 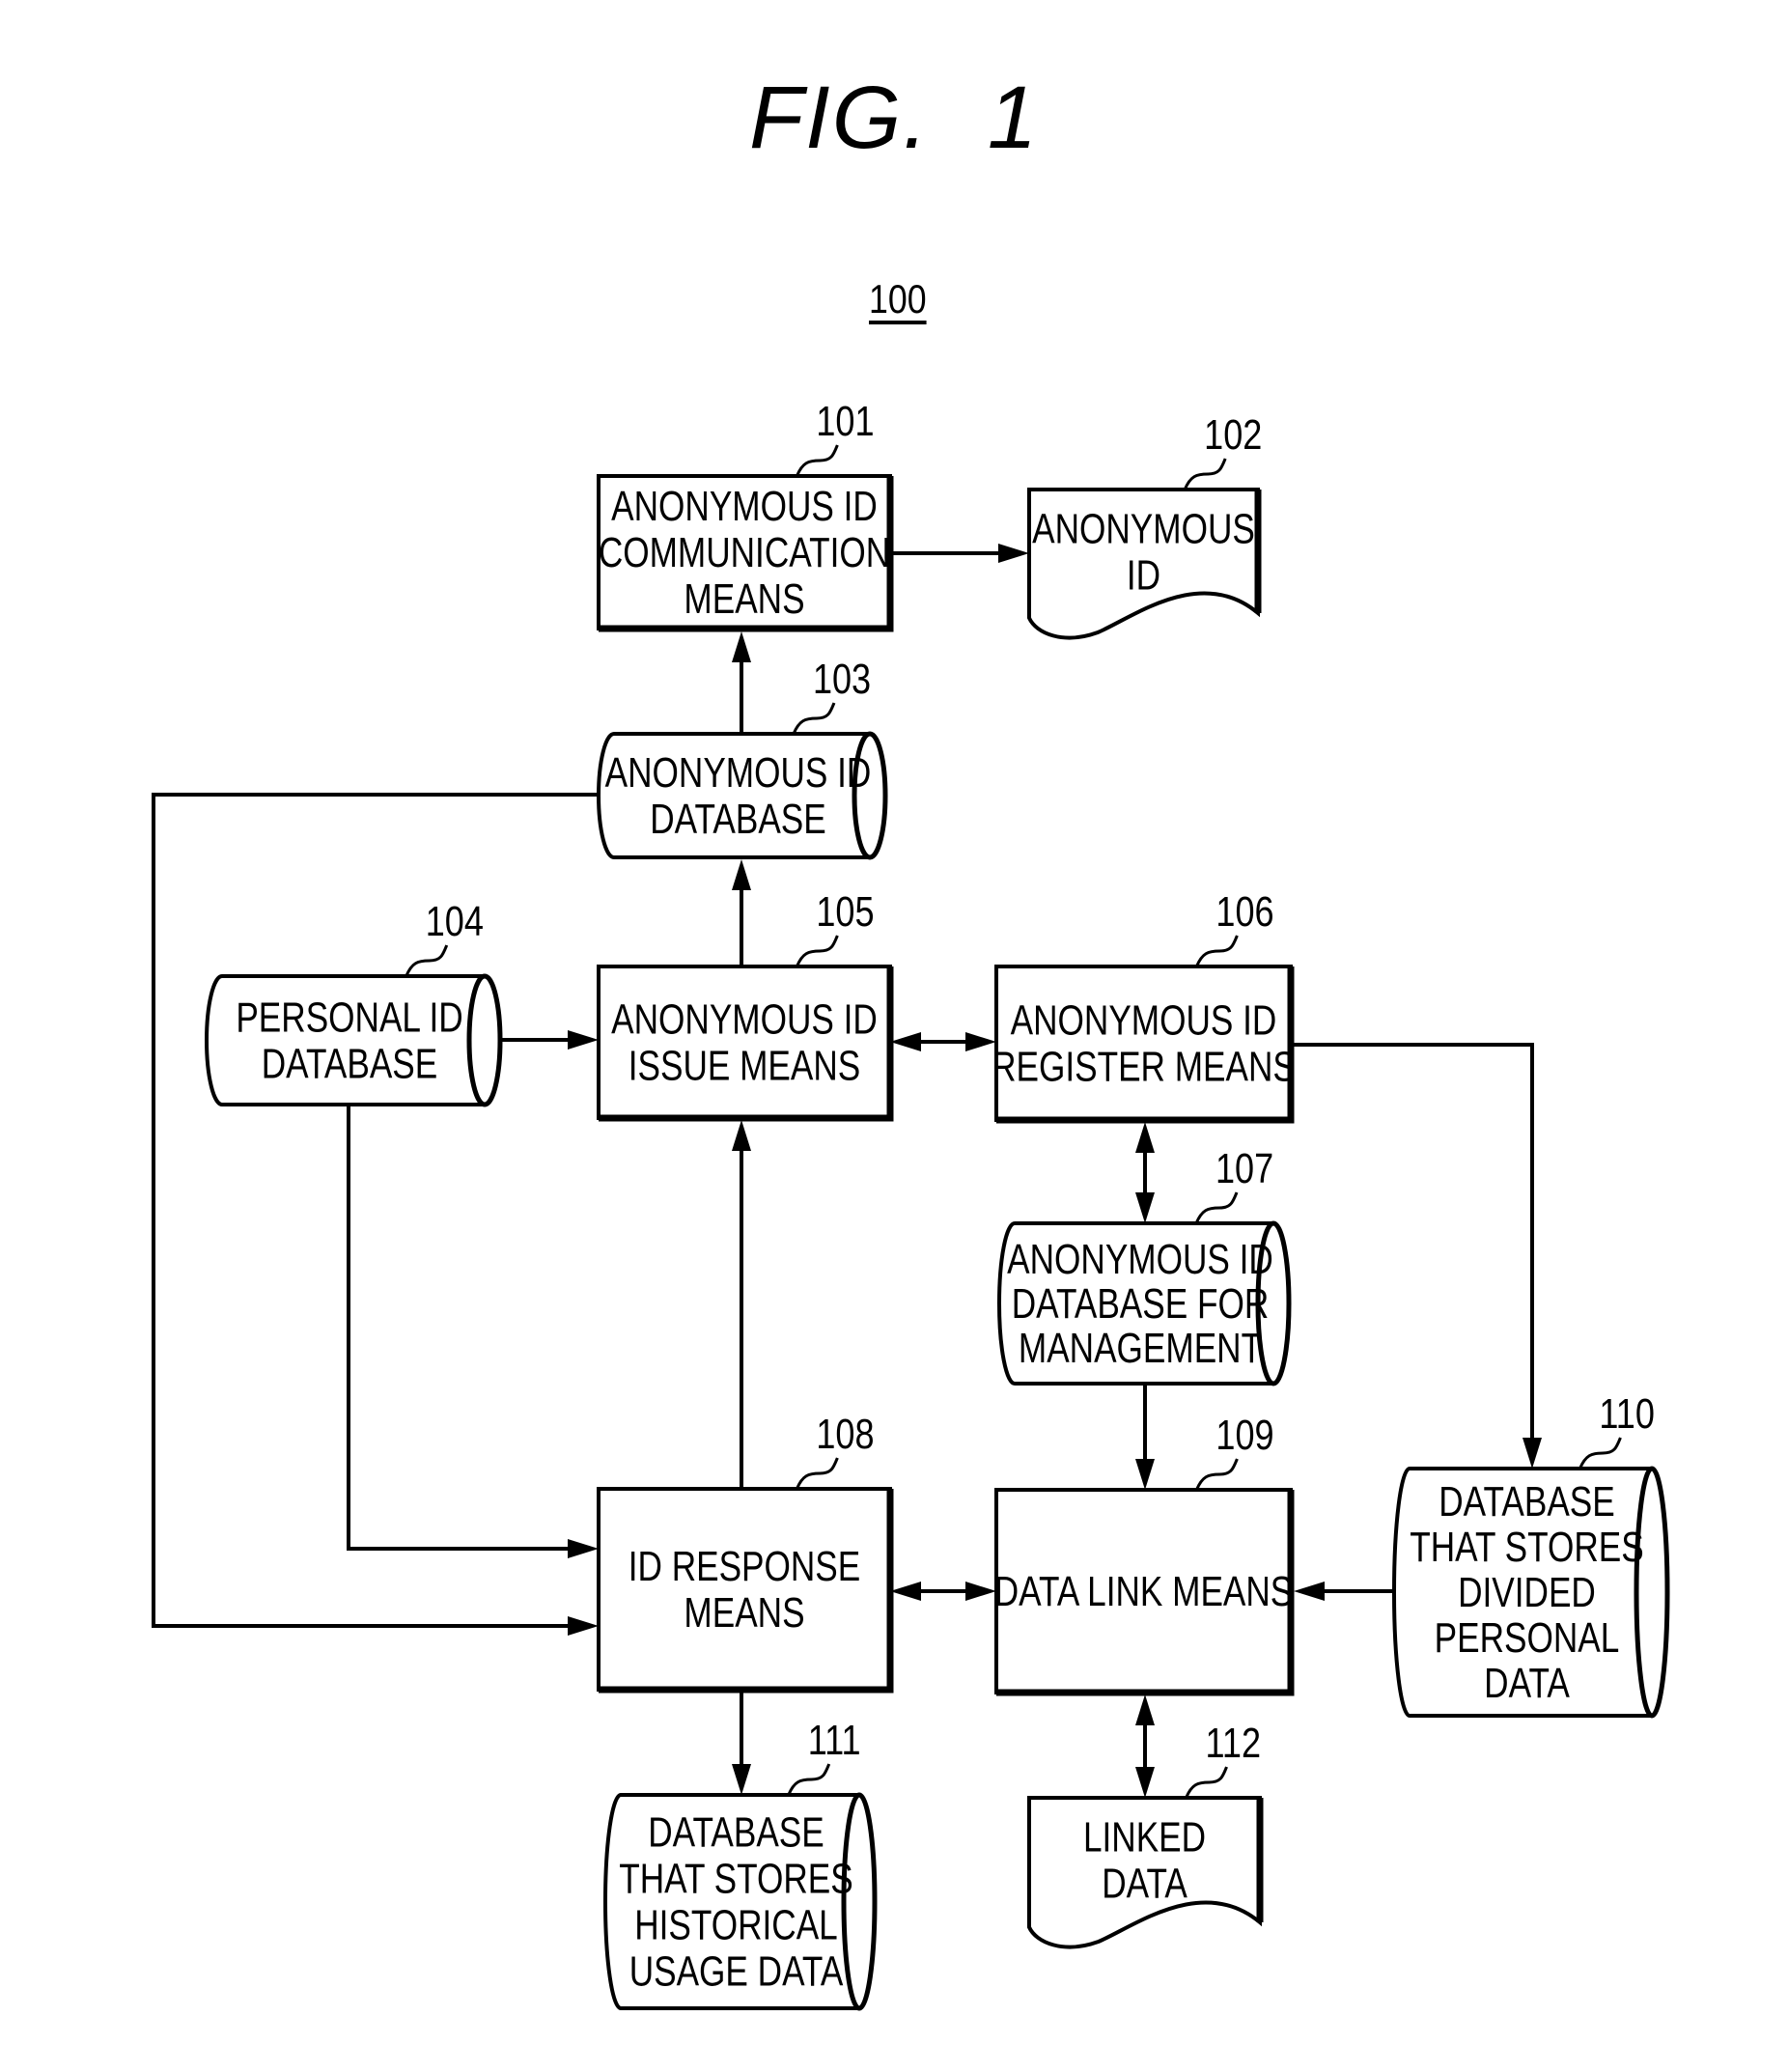 What do you see at coordinates (1141, 1304) in the screenshot?
I see `node-label-line: DATABASE FOR` at bounding box center [1141, 1304].